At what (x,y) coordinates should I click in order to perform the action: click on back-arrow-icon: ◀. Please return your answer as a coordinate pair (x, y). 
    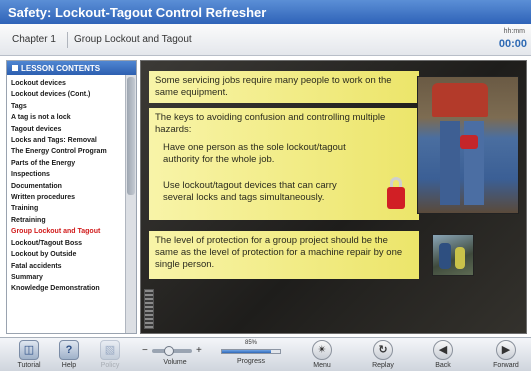
    Looking at the image, I should click on (443, 350).